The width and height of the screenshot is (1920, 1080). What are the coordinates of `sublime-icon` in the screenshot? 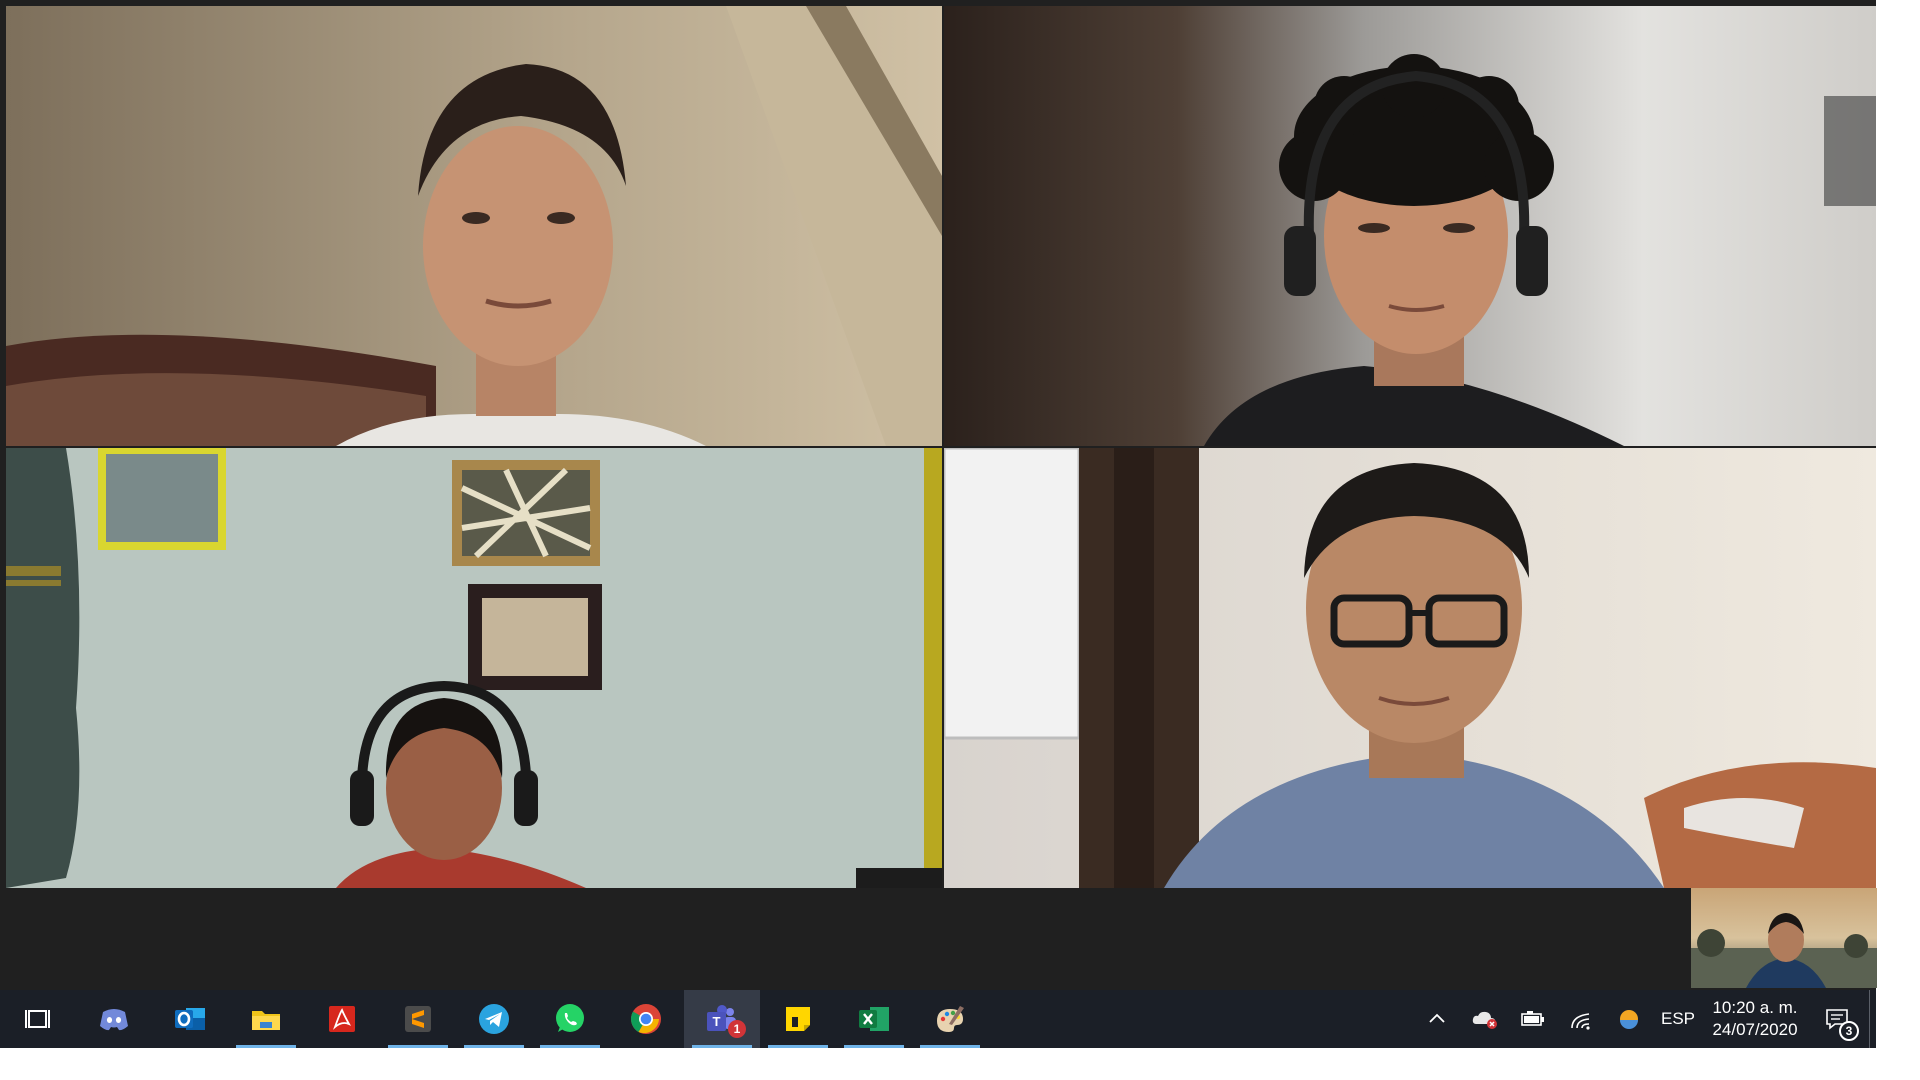 It's located at (418, 1019).